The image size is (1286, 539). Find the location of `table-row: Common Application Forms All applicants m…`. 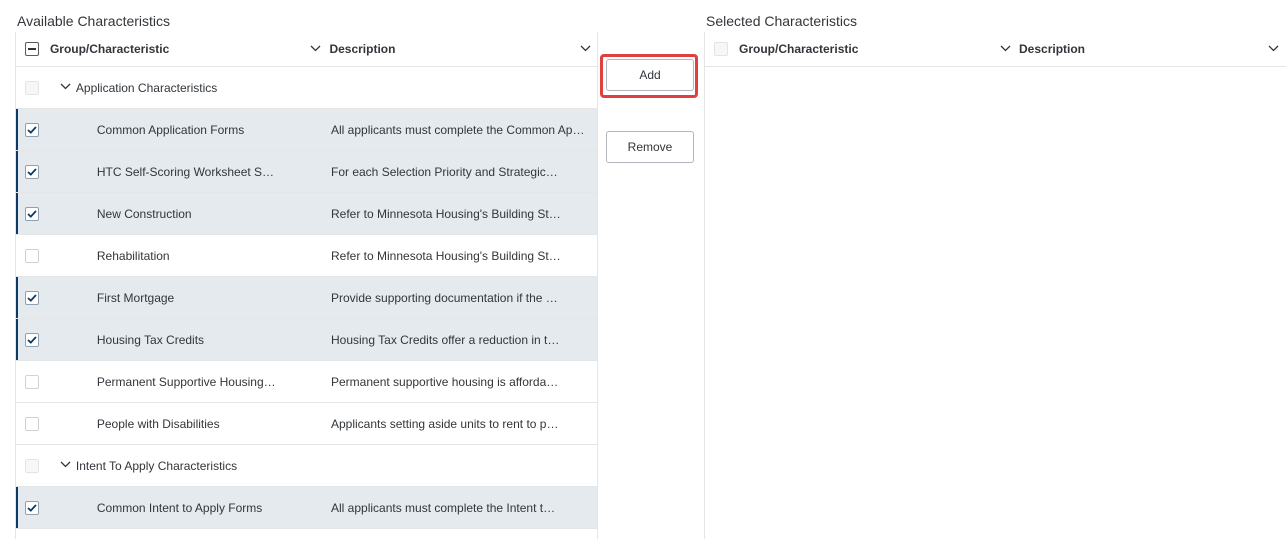

table-row: Common Application Forms All applicants m… is located at coordinates (306, 130).